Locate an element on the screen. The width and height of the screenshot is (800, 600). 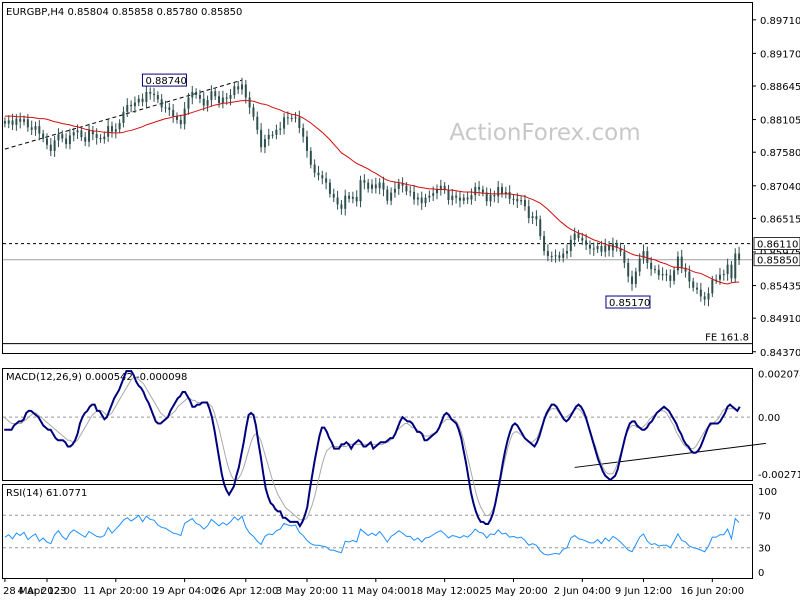
price-tick-label: 0.88105 is located at coordinates (780, 121).